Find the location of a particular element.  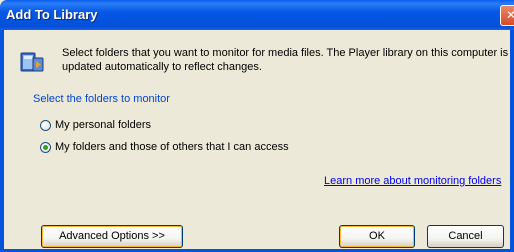

title-bar: Add To Library is located at coordinates (257, 15).